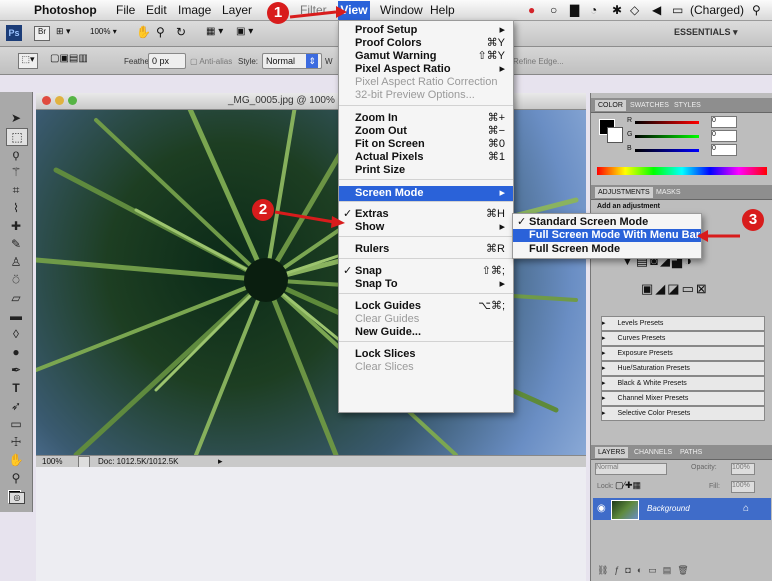 The image size is (772, 581). What do you see at coordinates (683, 353) in the screenshot?
I see `preset-exposure: ▸ Exposure Presets` at bounding box center [683, 353].